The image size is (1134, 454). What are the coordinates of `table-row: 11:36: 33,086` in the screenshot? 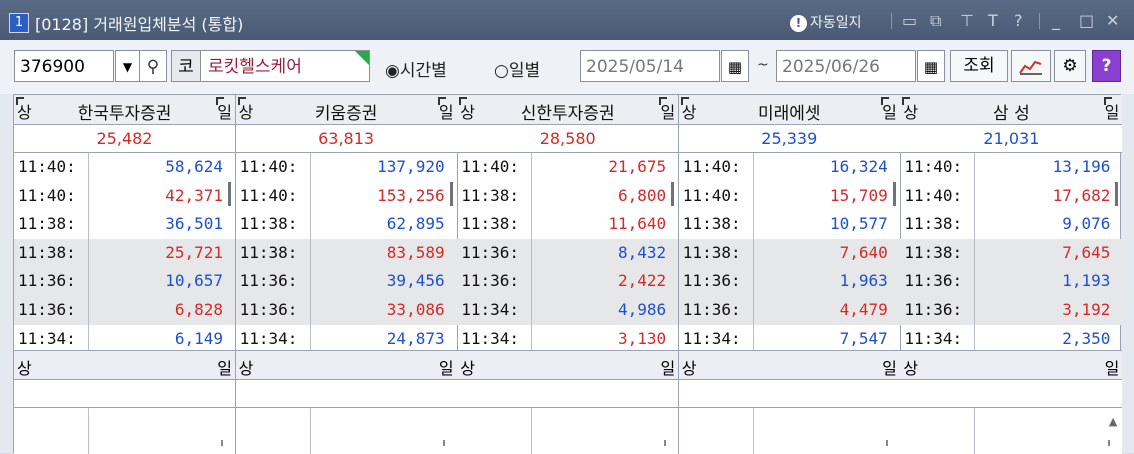 It's located at (346, 310).